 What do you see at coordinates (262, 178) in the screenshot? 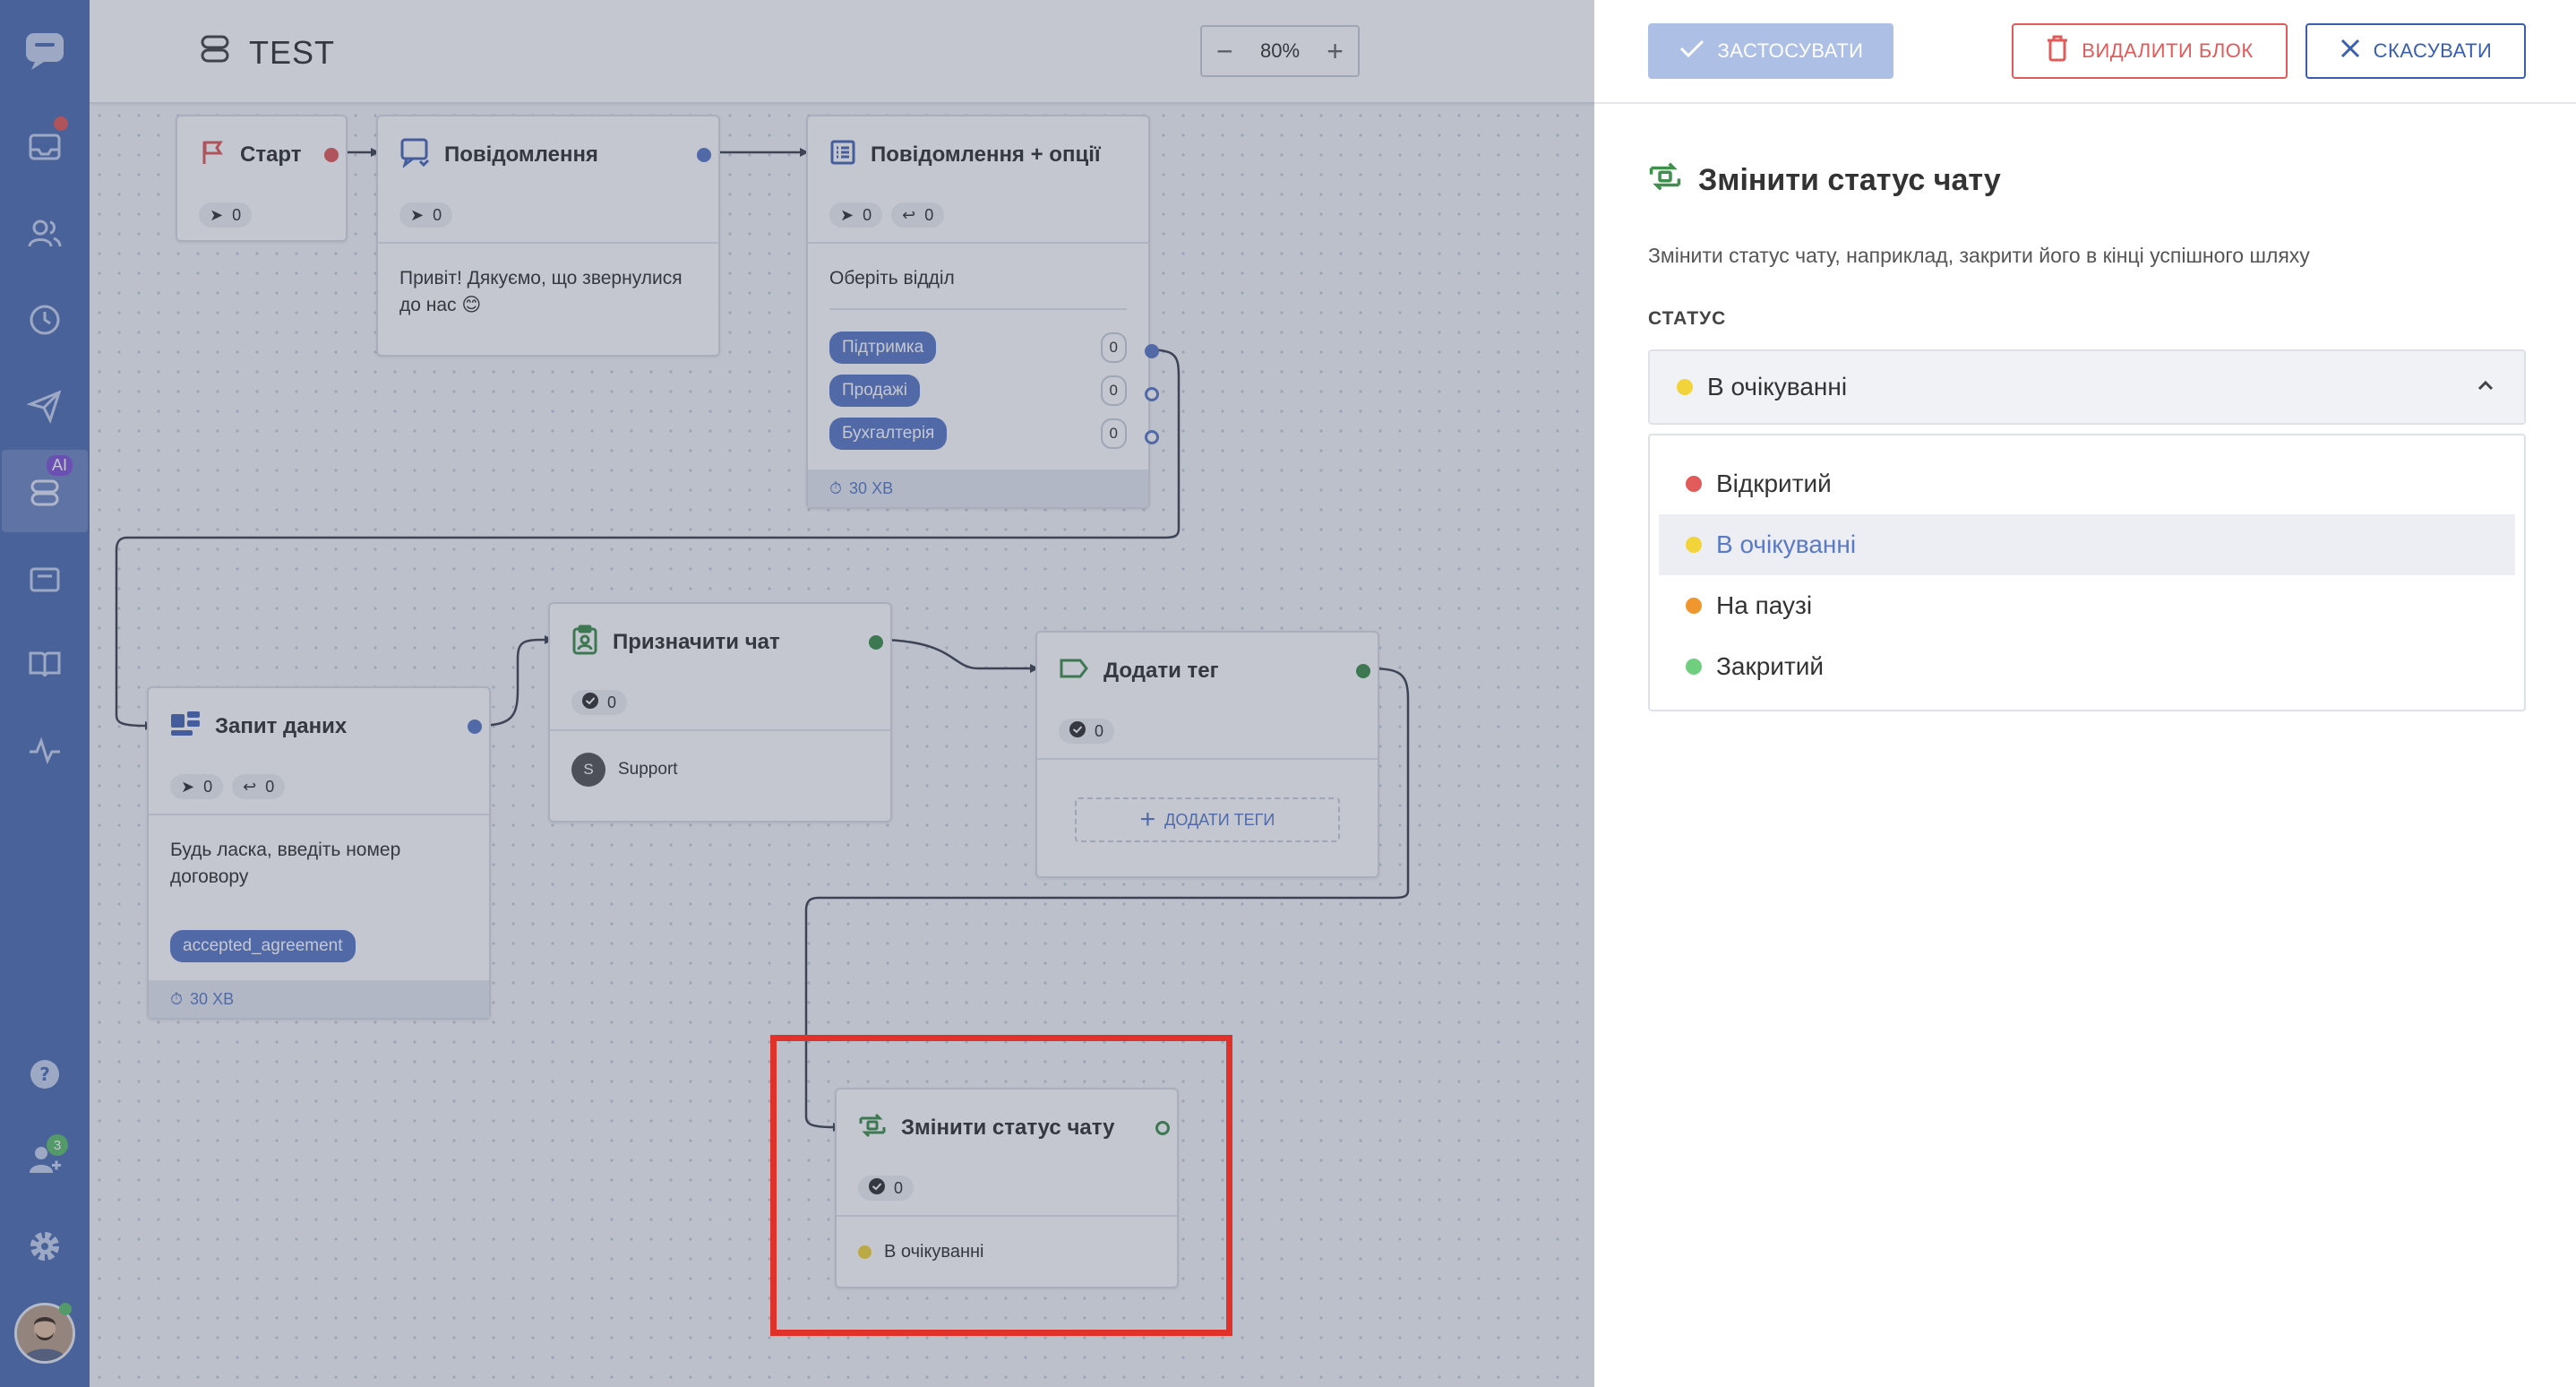
I see `node-start: Старт ➤ 0` at bounding box center [262, 178].